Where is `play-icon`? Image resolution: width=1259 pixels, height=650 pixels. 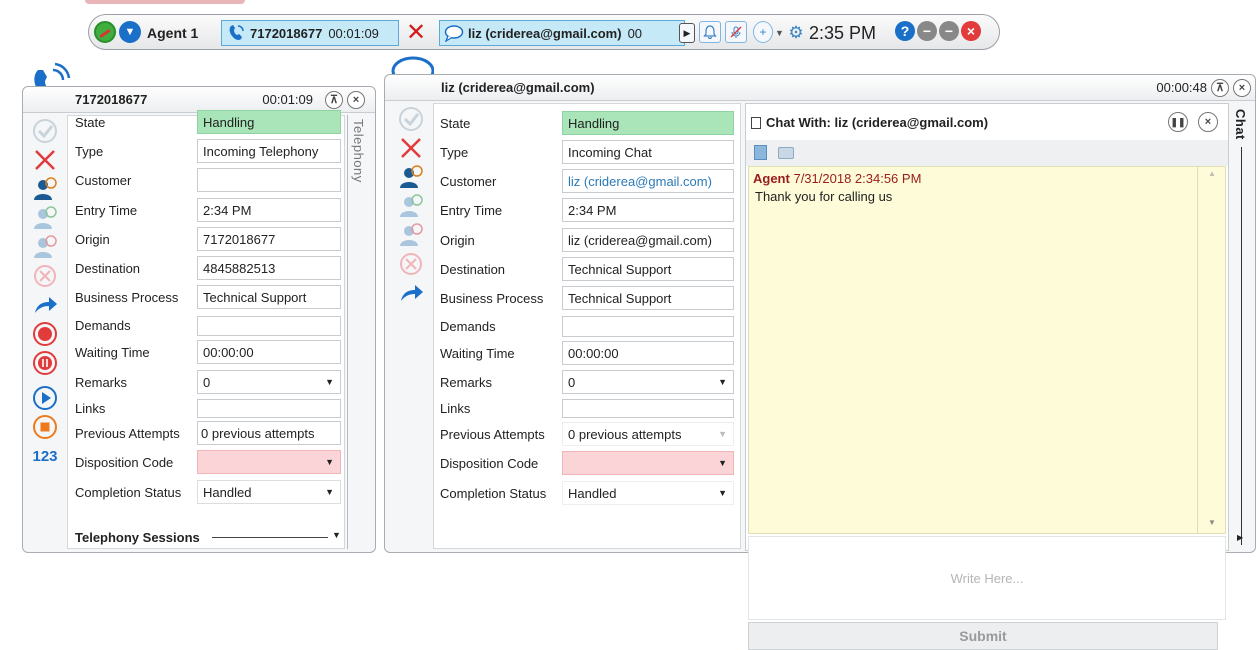 play-icon is located at coordinates (45, 398).